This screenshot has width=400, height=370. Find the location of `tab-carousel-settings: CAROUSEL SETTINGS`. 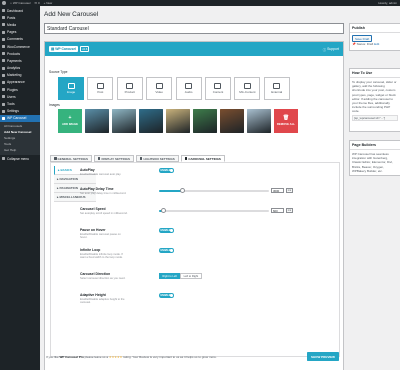

tab-carousel-settings: CAROUSEL SETTINGS is located at coordinates (202, 158).